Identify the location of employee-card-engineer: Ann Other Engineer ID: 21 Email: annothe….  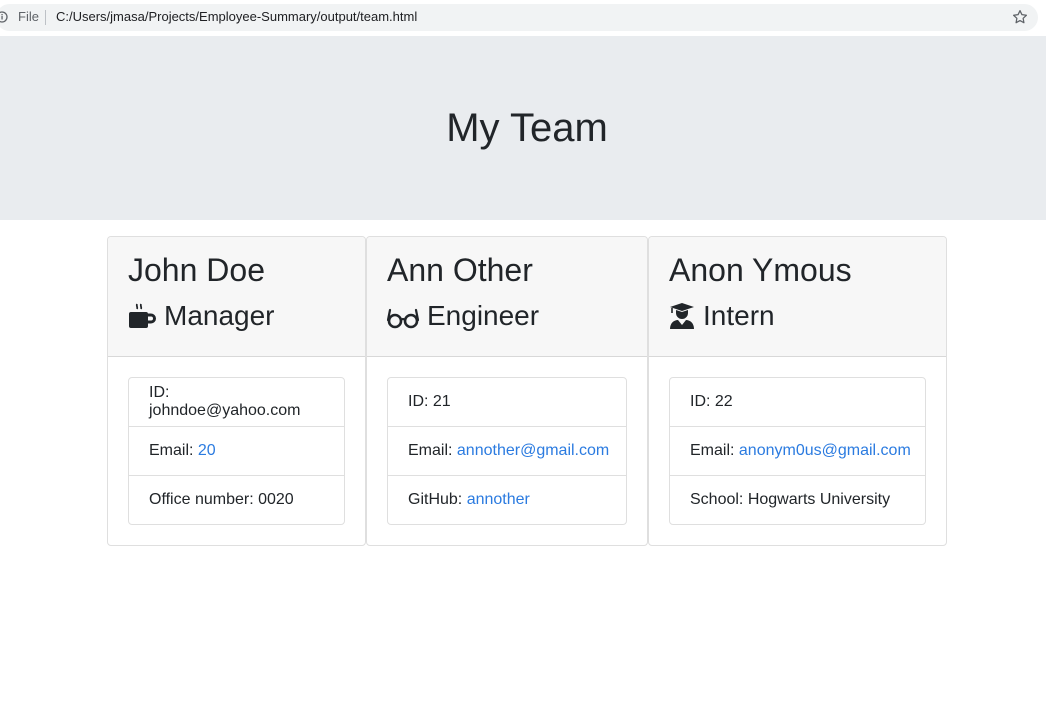
(507, 391).